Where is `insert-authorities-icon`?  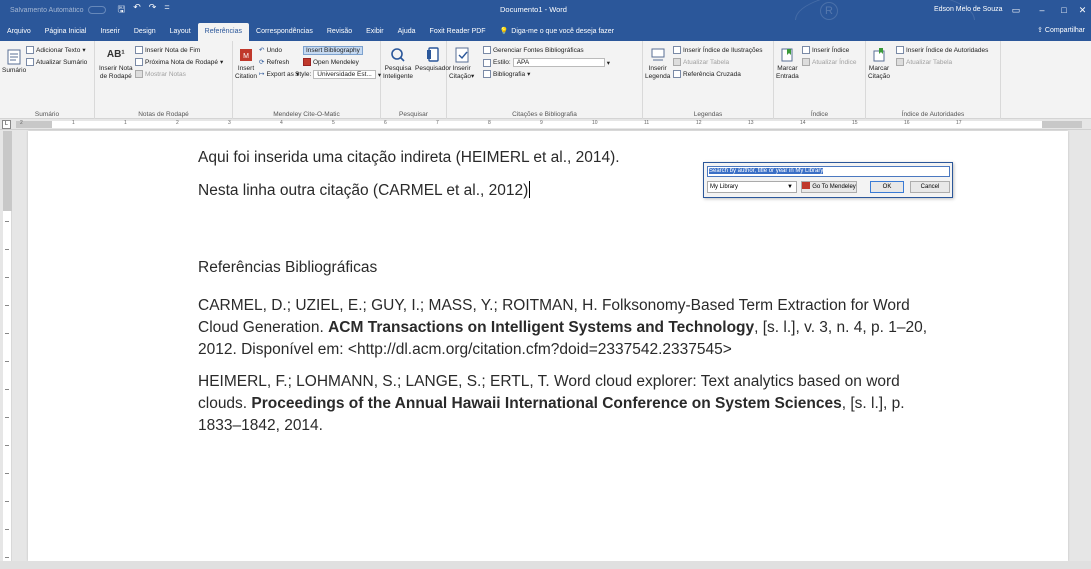 insert-authorities-icon is located at coordinates (900, 50).